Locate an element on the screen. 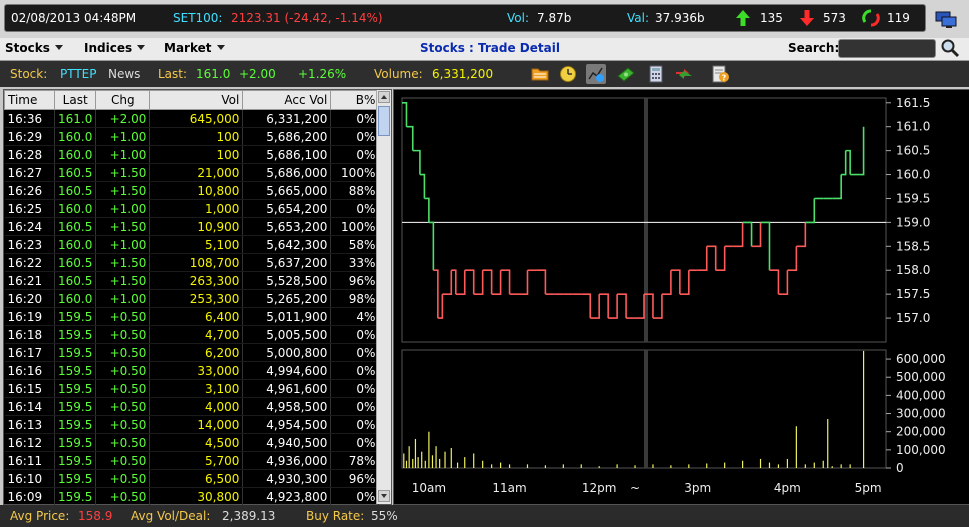  table-row: 16:24 160.5 +1.50 10,900 5,653,200 100% is located at coordinates (192, 226).